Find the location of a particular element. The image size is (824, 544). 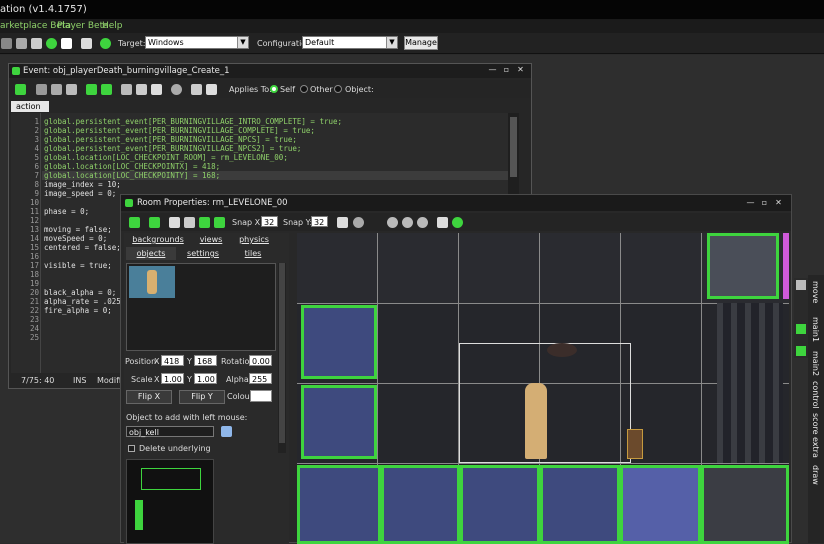

object-sprite-thumbnail is located at coordinates (152, 282).